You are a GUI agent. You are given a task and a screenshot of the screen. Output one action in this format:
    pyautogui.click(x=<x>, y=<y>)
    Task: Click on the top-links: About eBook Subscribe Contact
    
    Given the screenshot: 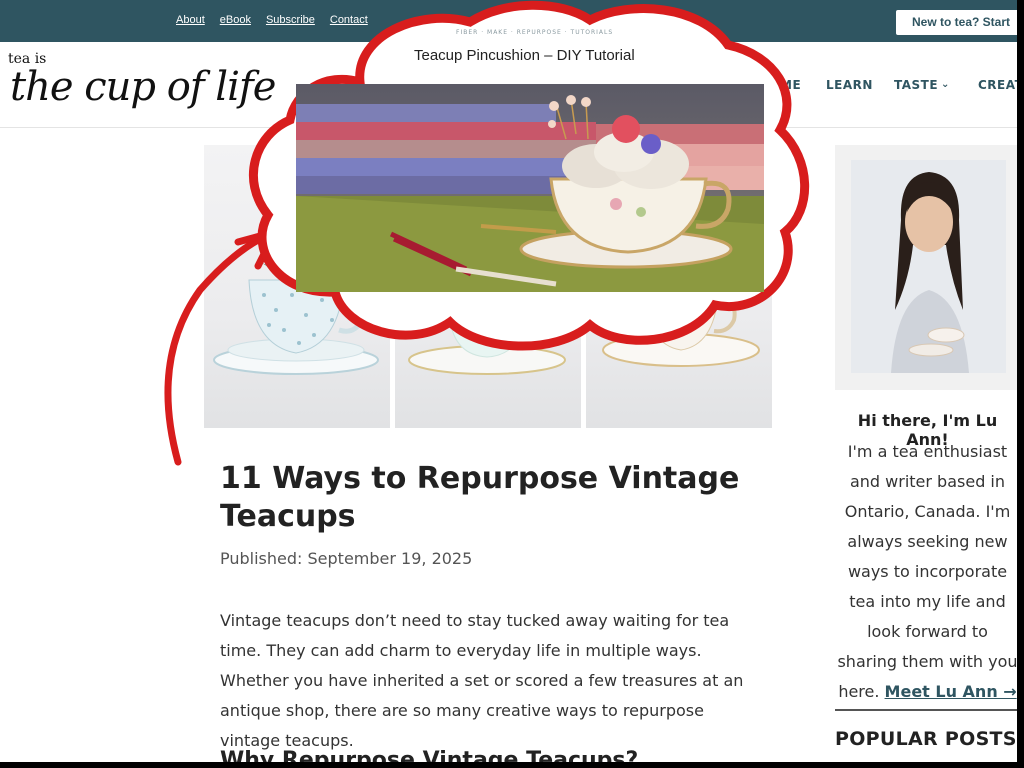 What is the action you would take?
    pyautogui.click(x=272, y=20)
    